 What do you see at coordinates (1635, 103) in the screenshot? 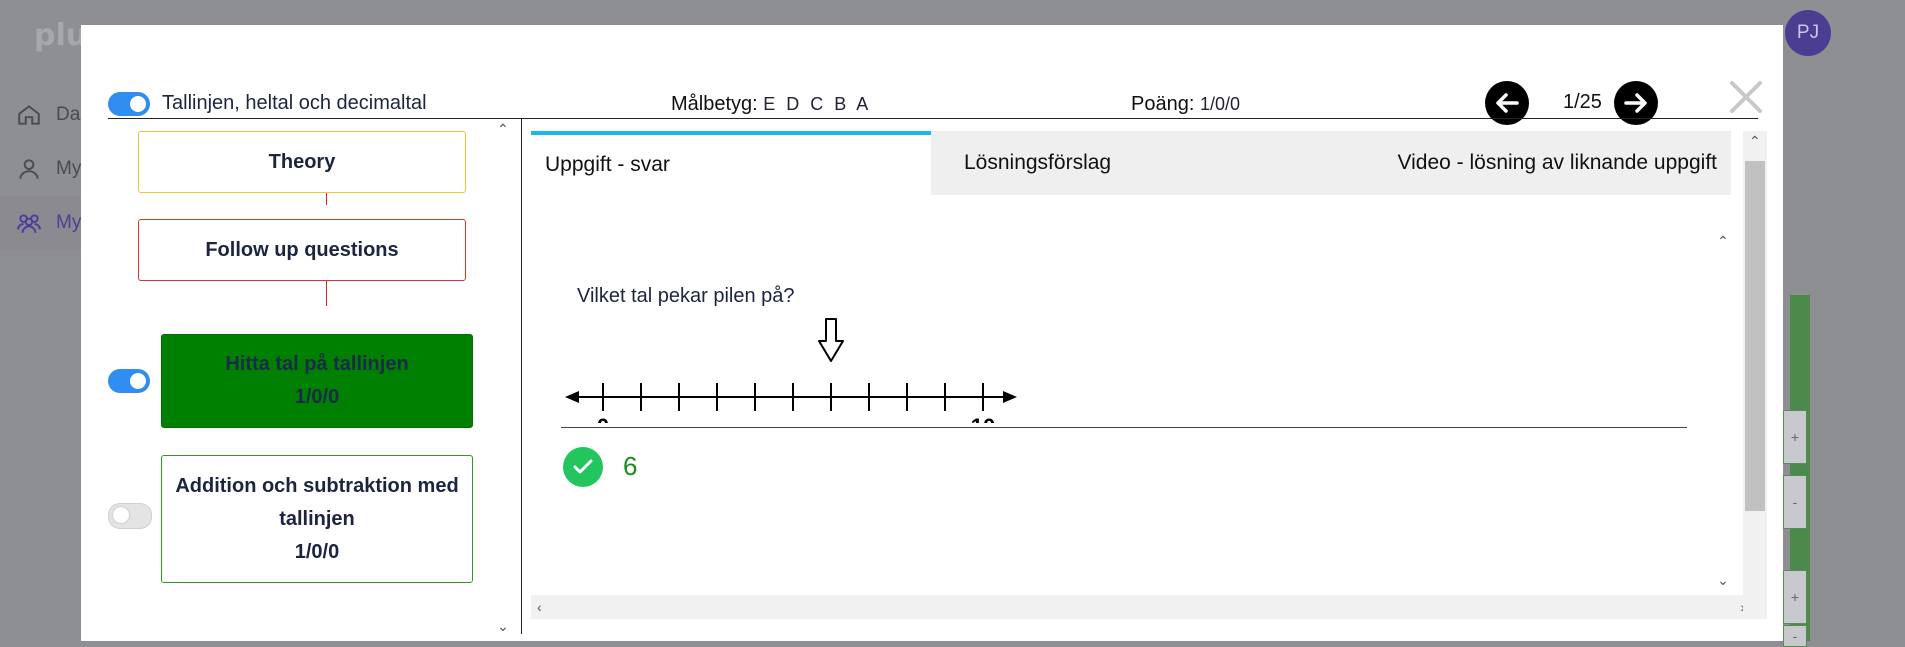
I see `arrow-right-icon` at bounding box center [1635, 103].